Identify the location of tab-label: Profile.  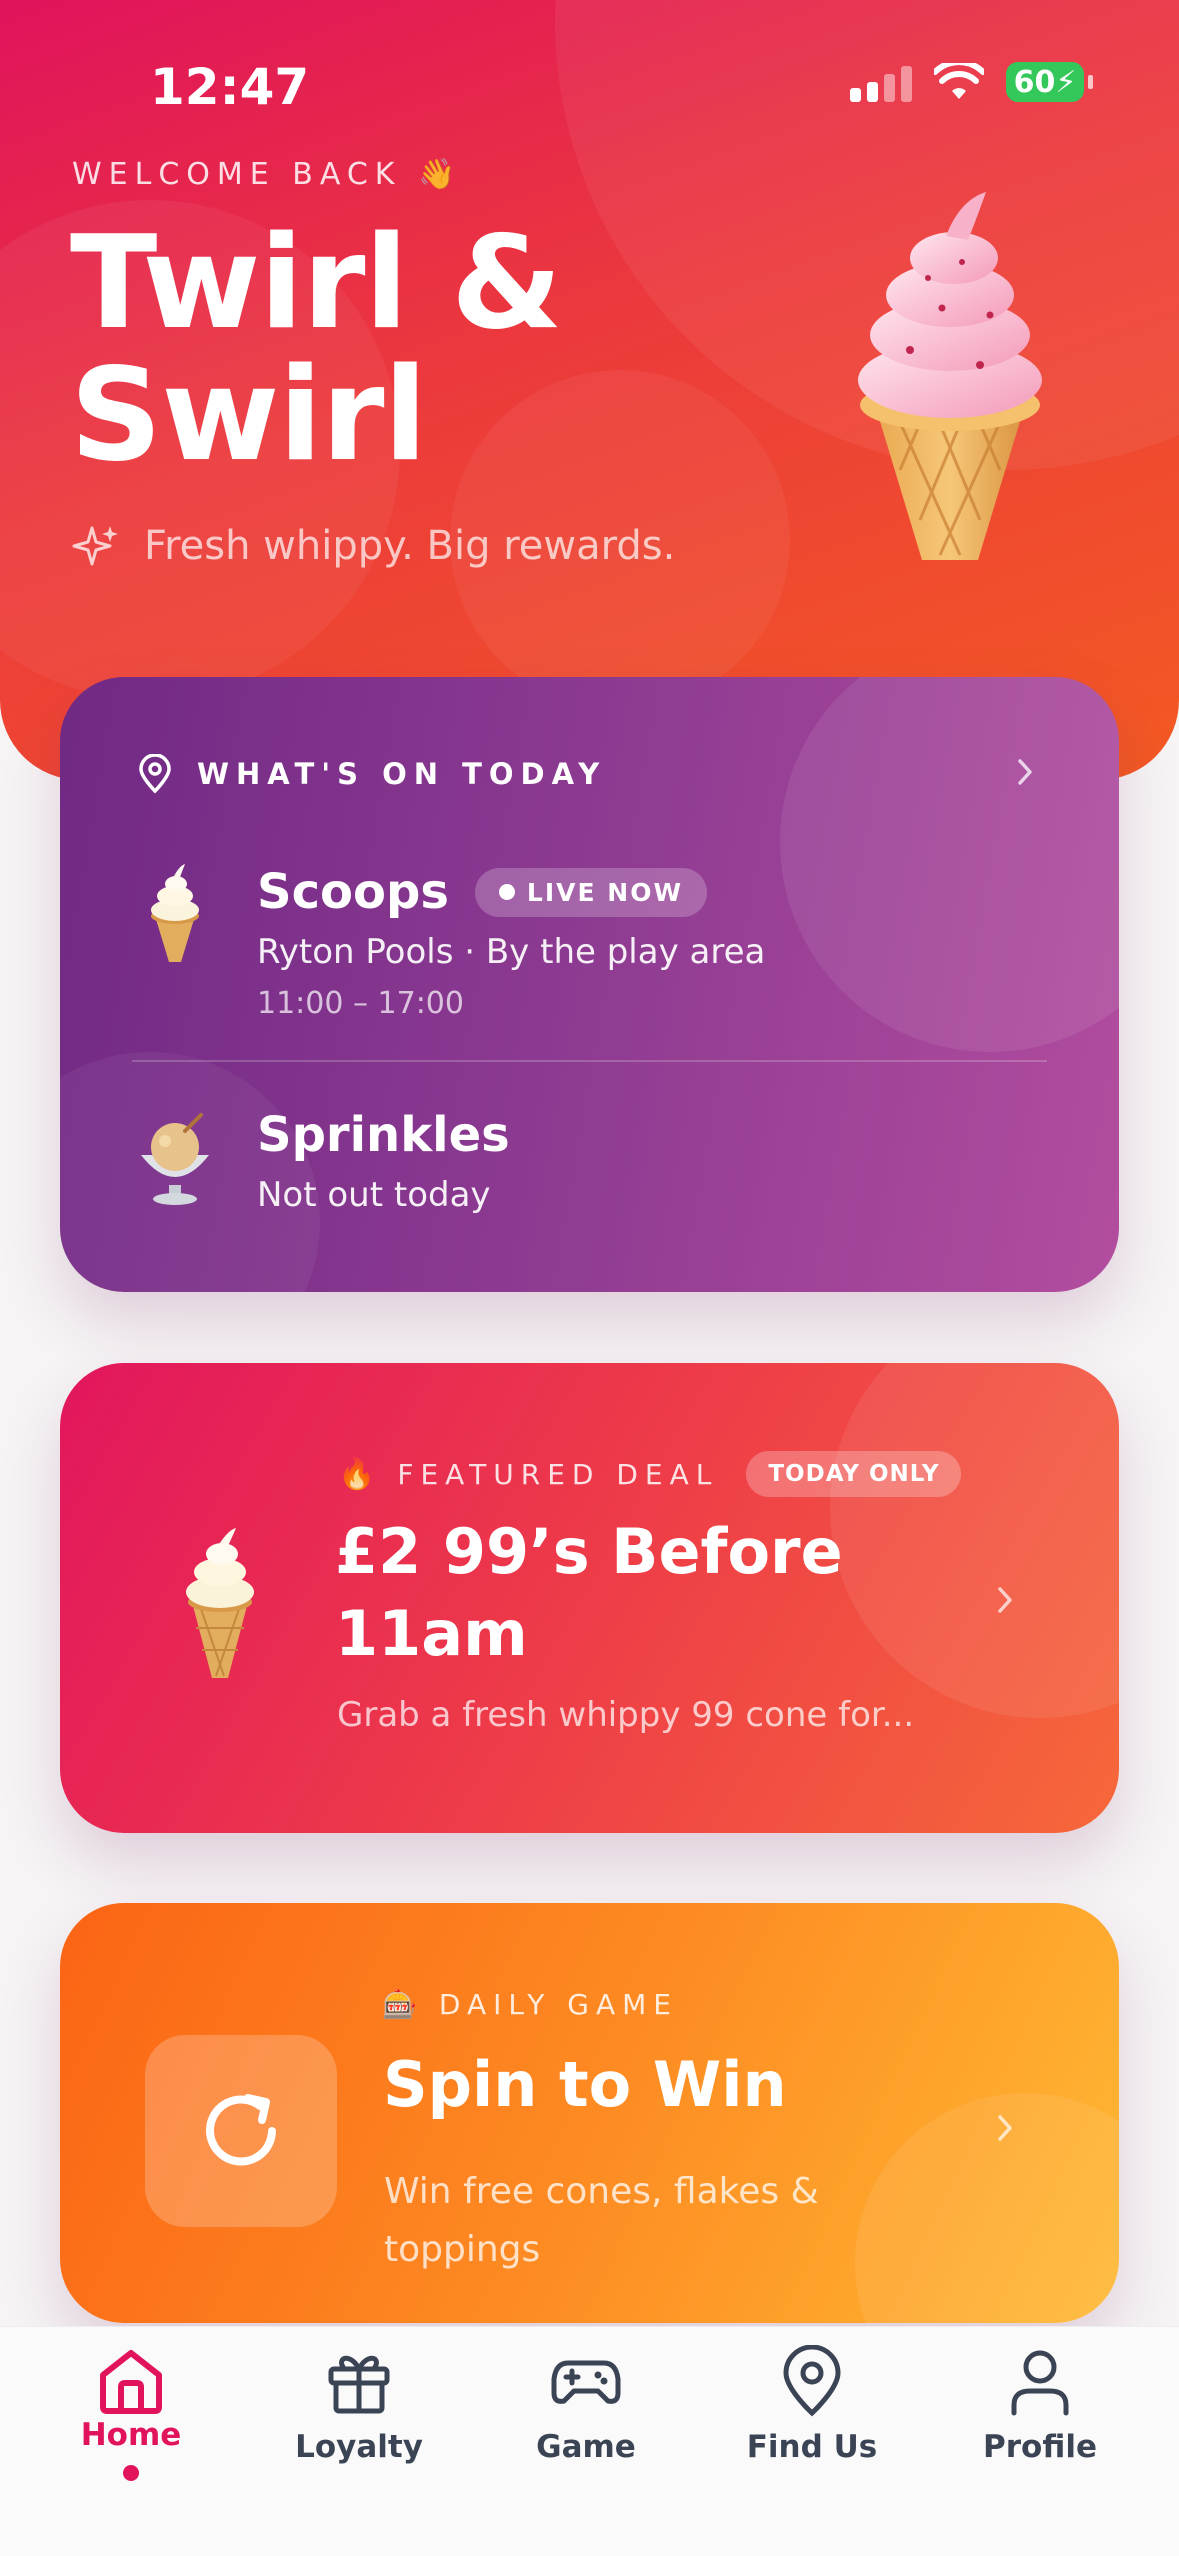
(1040, 2447).